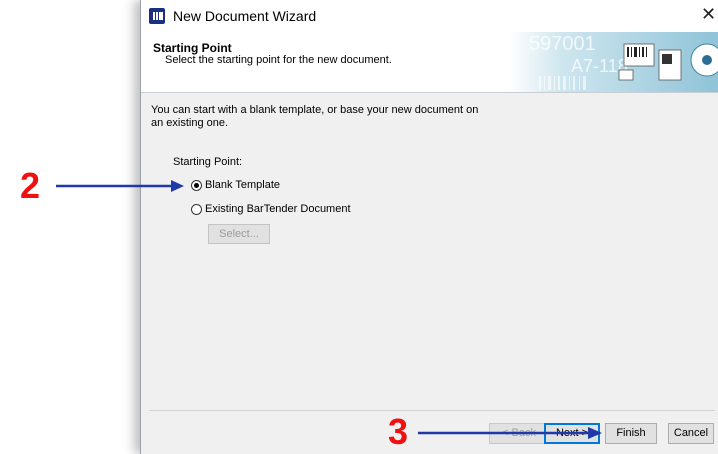 The image size is (718, 454). I want to click on blank-template-label: Blank Template, so click(243, 185).